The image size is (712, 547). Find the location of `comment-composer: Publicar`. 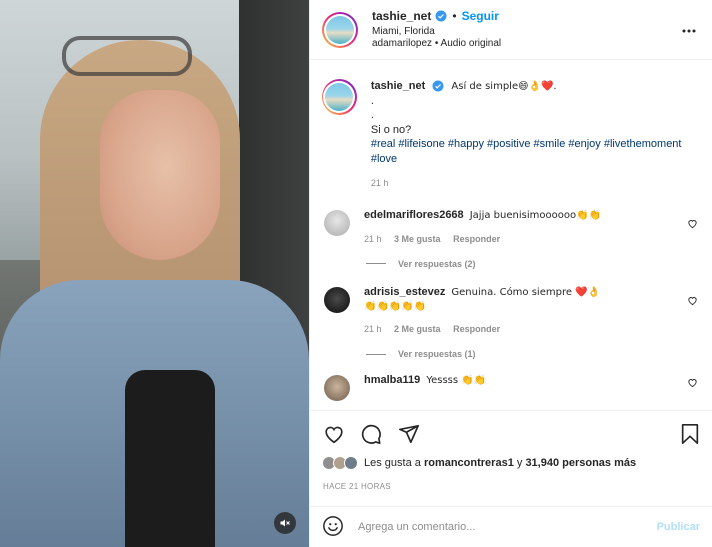

comment-composer: Publicar is located at coordinates (511, 526).